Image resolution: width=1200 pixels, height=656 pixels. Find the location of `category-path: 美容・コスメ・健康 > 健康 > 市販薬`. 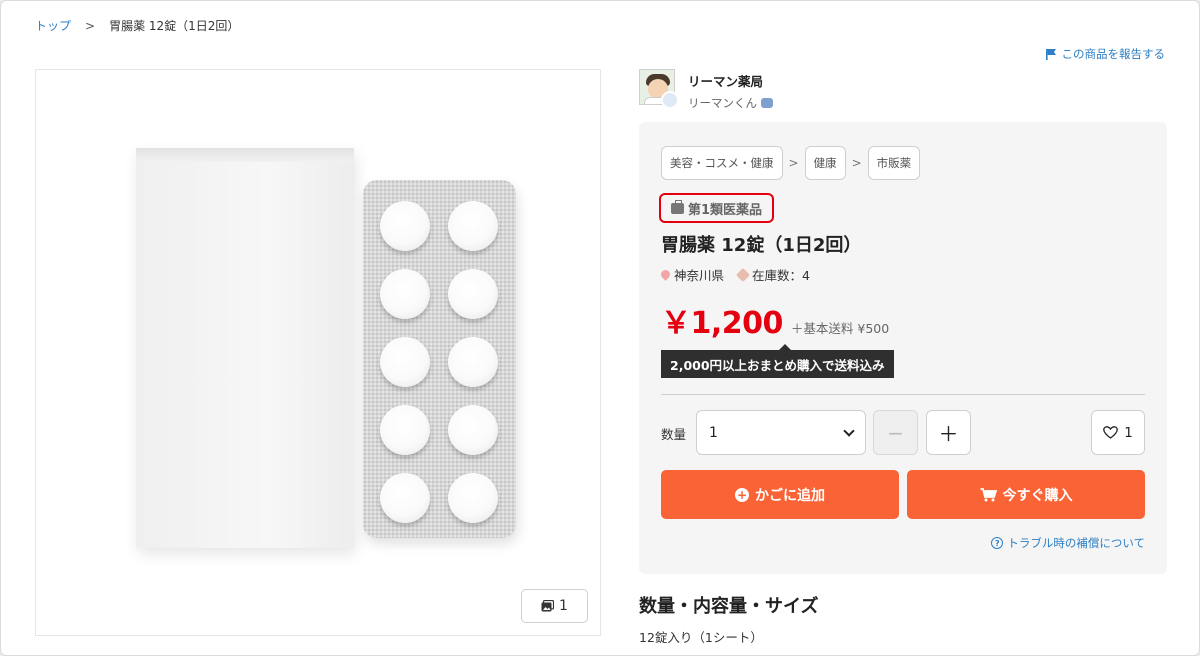

category-path: 美容・コスメ・健康 > 健康 > 市販薬 is located at coordinates (791, 163).